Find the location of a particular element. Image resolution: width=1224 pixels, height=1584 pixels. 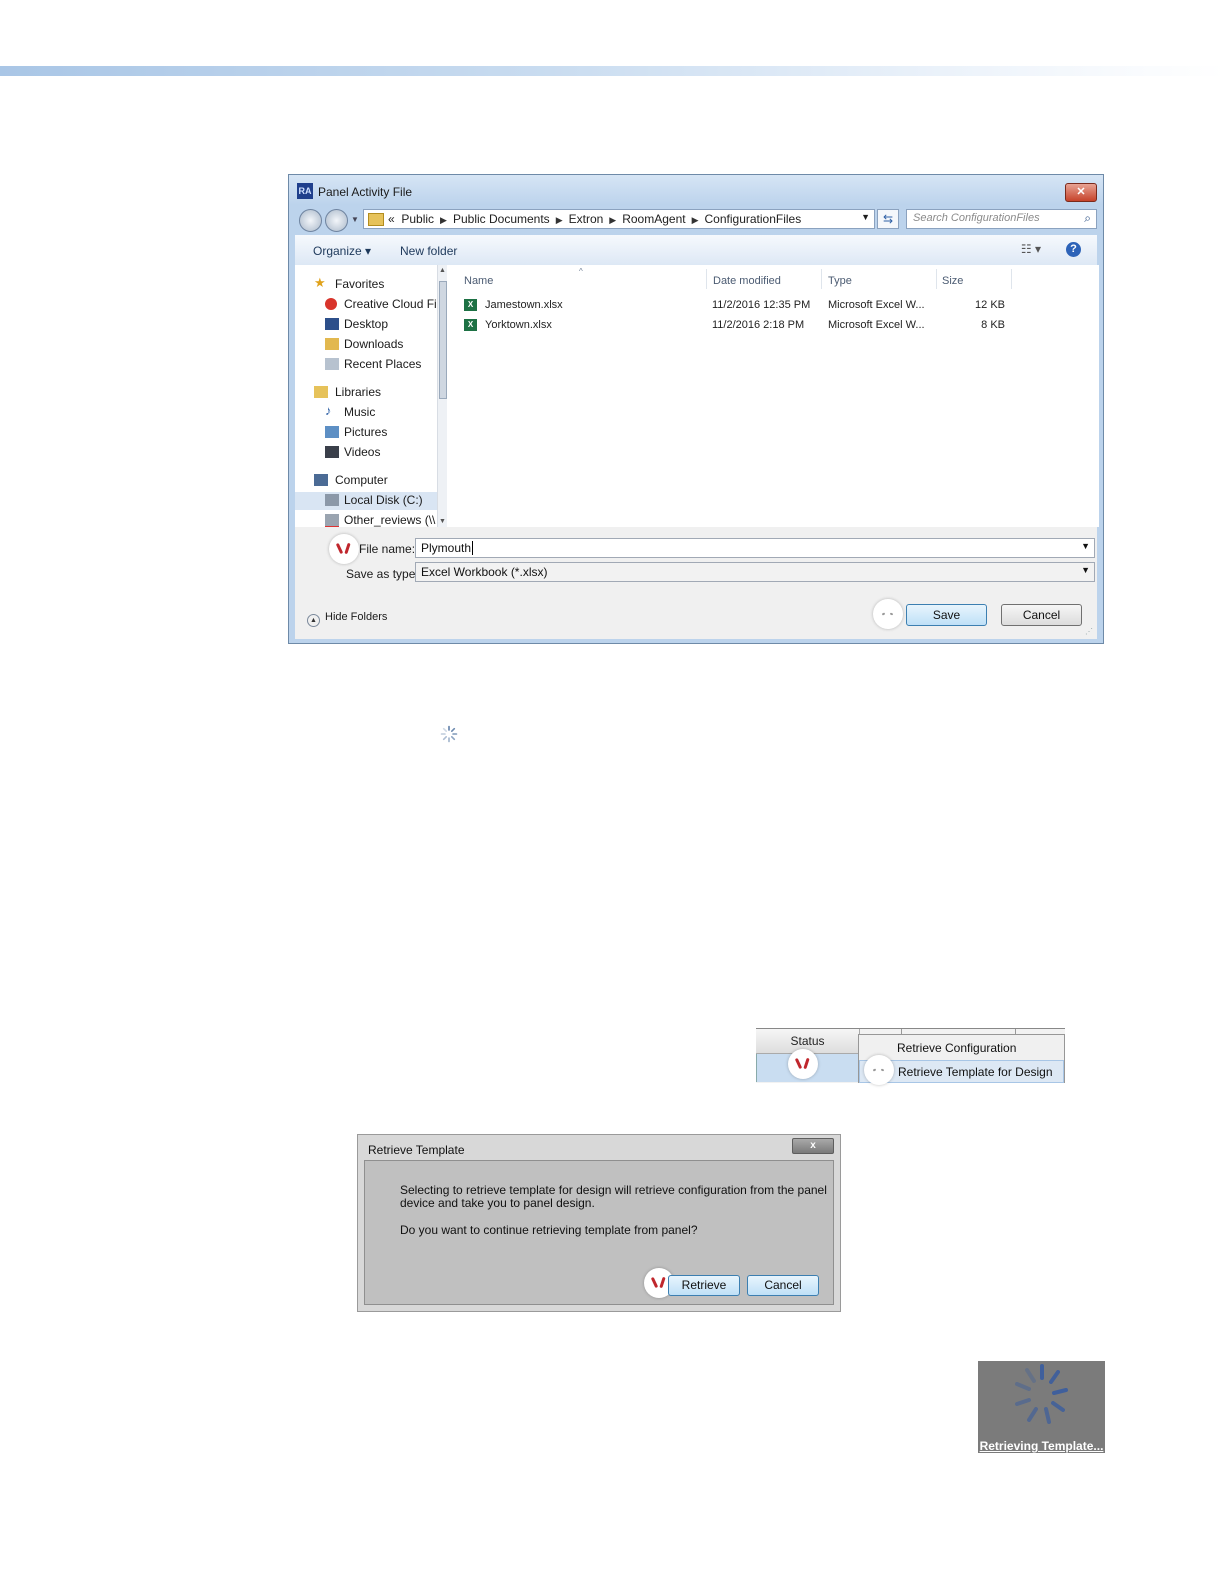

creative-cloud-icon is located at coordinates (331, 304).